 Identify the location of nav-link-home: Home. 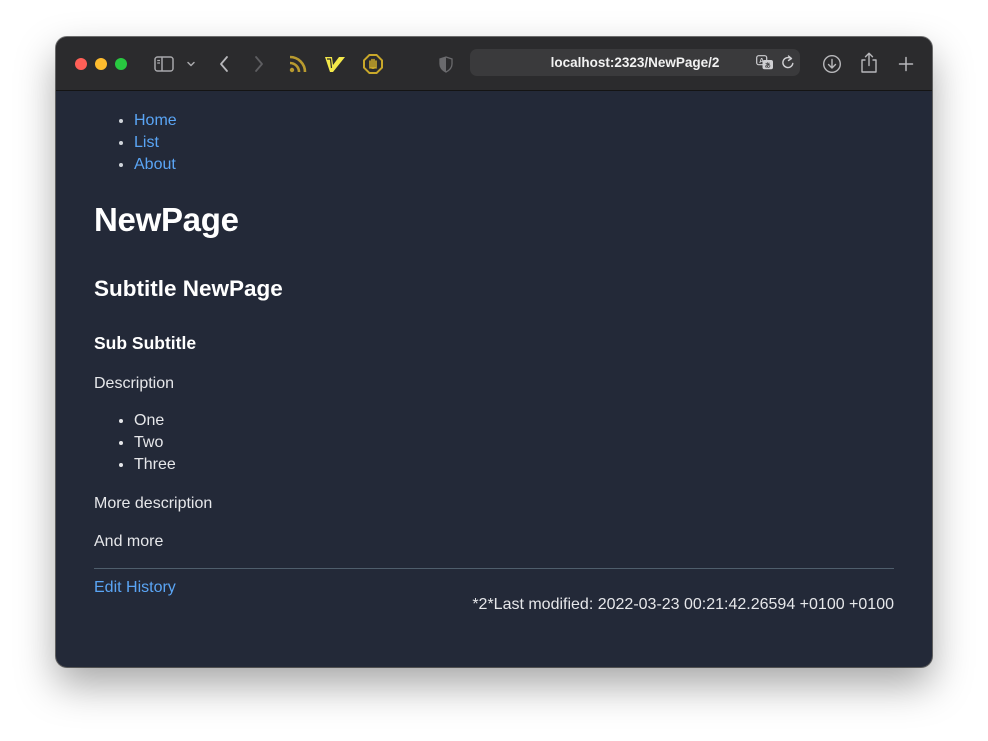
(155, 120).